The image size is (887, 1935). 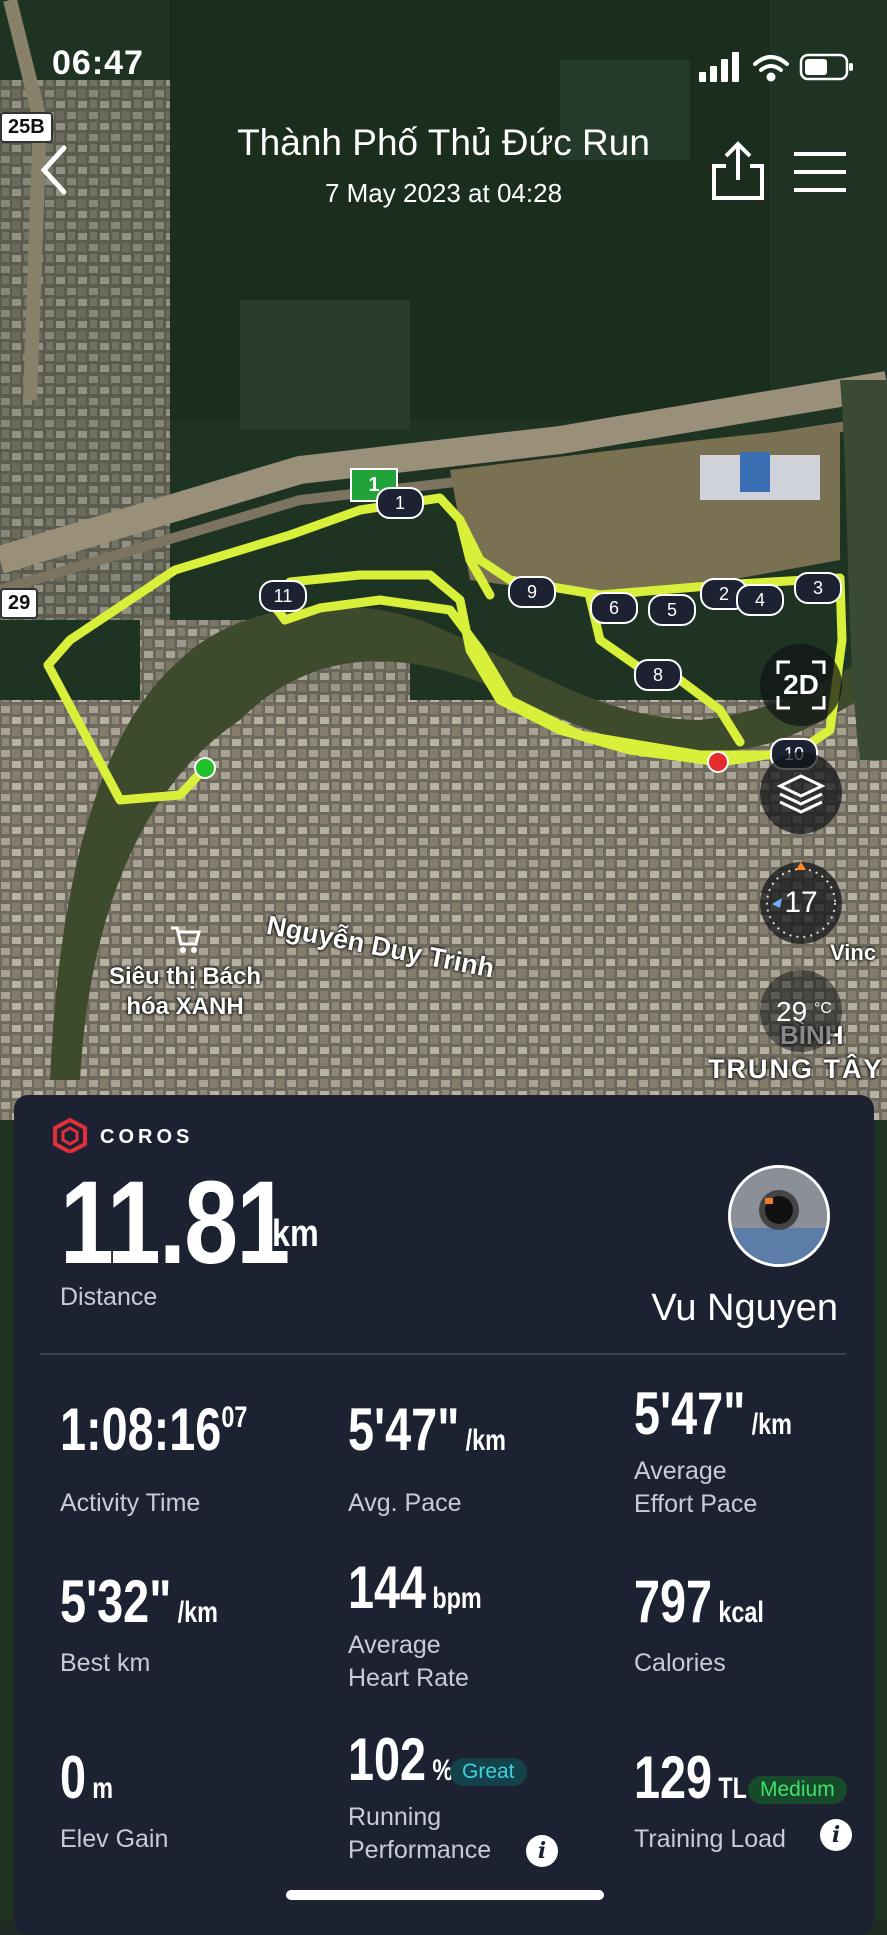 I want to click on battery-icon, so click(x=826, y=67).